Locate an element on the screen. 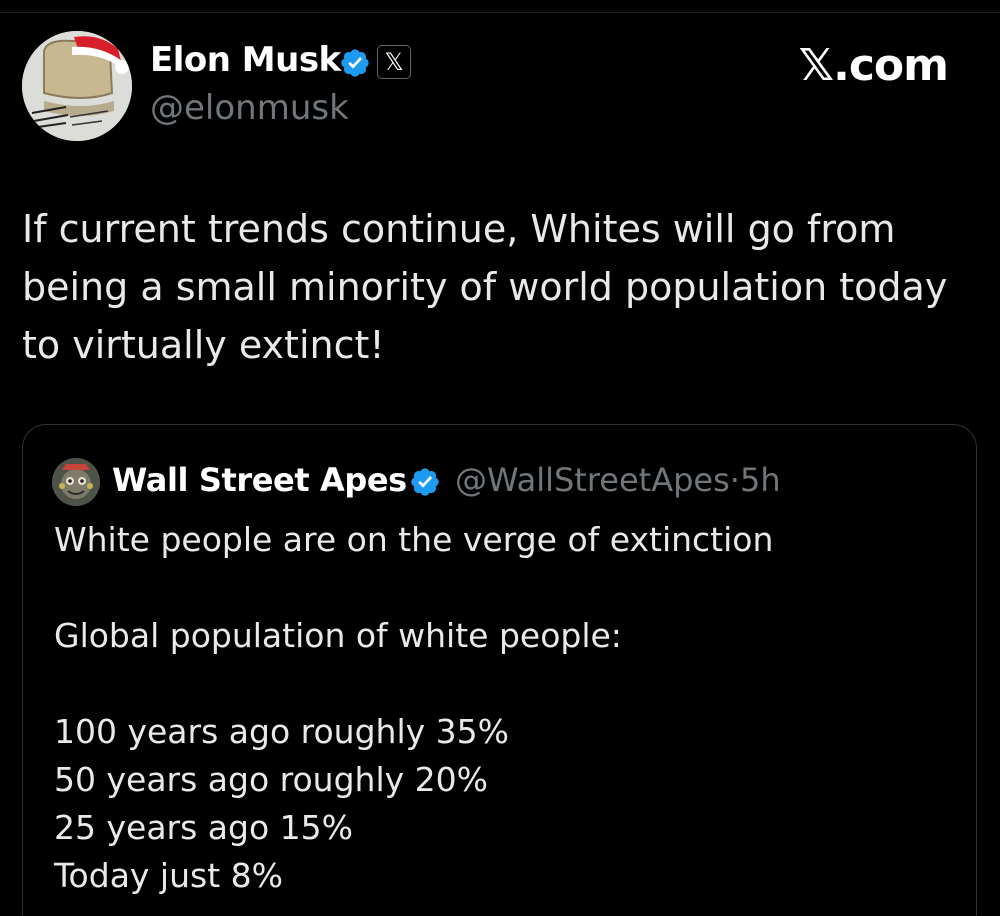 This screenshot has width=1000, height=916. author-avatar is located at coordinates (77, 86).